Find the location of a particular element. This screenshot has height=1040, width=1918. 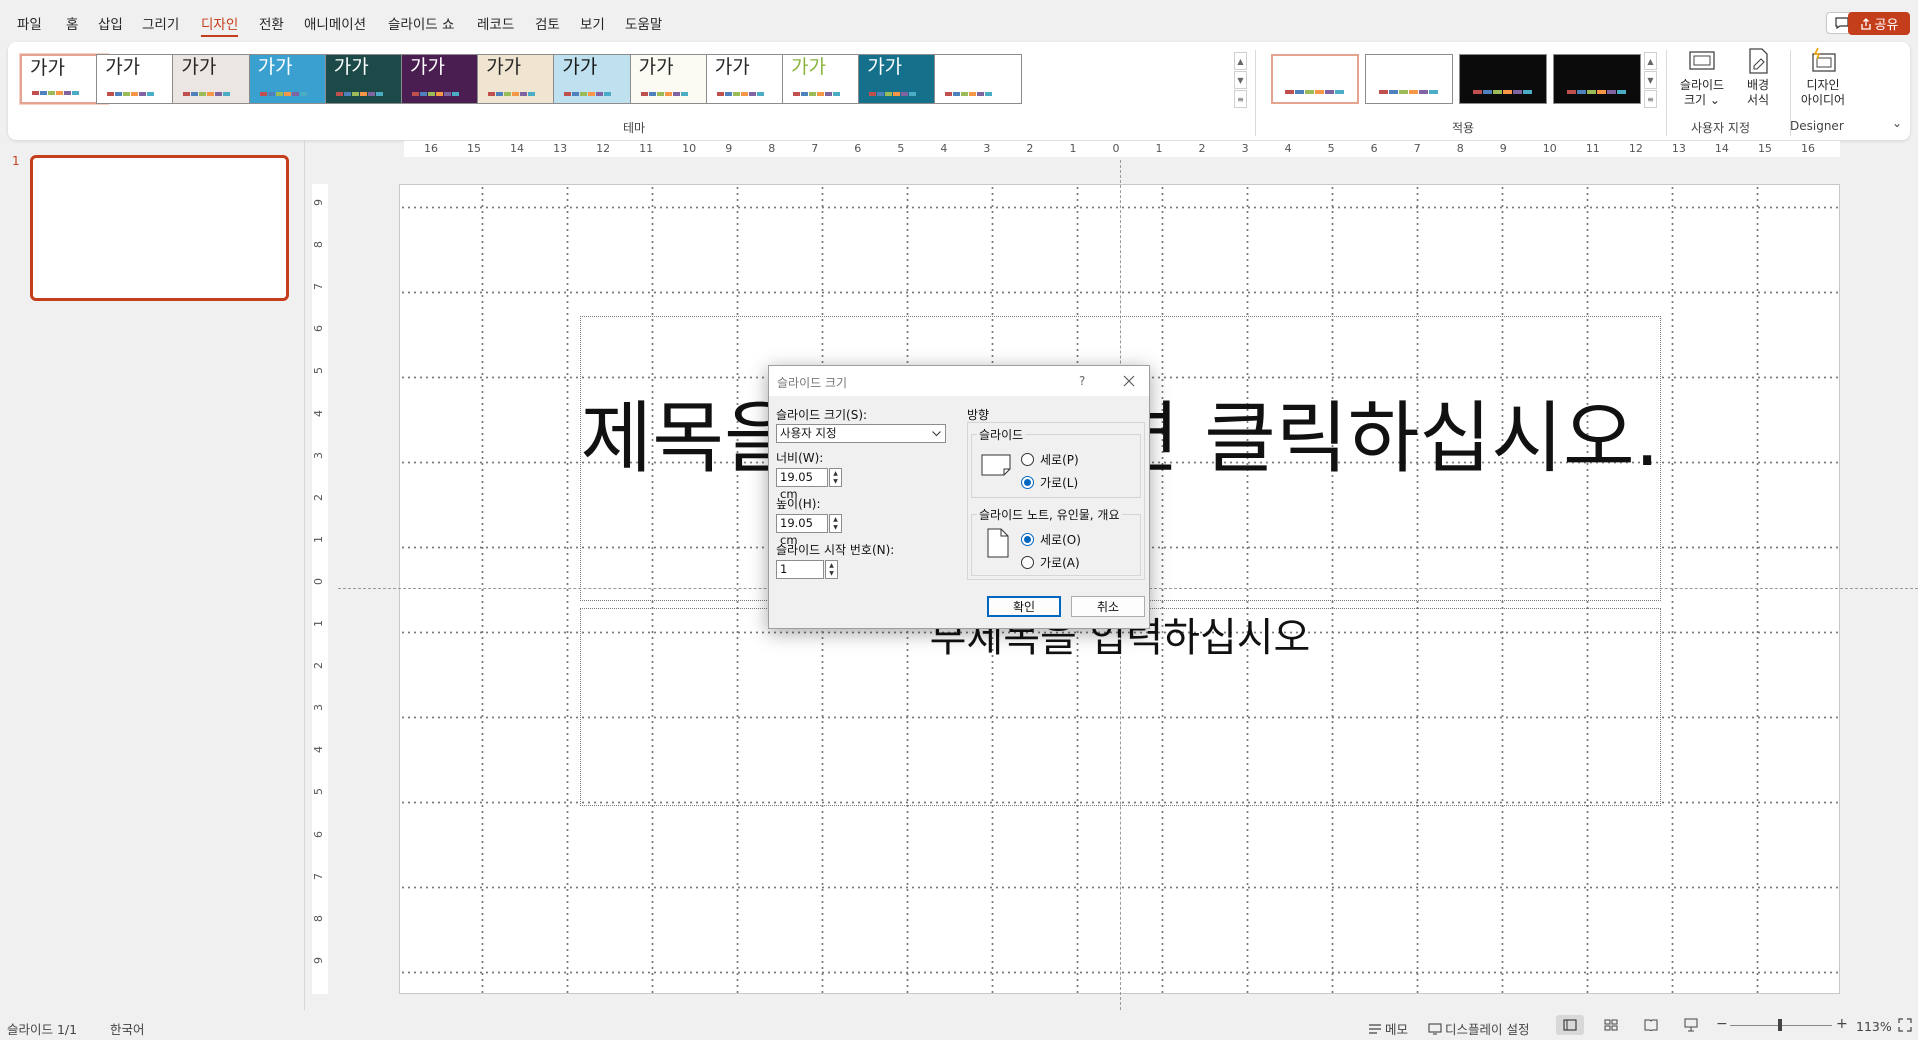

slide-number: 1 is located at coordinates (16, 161).